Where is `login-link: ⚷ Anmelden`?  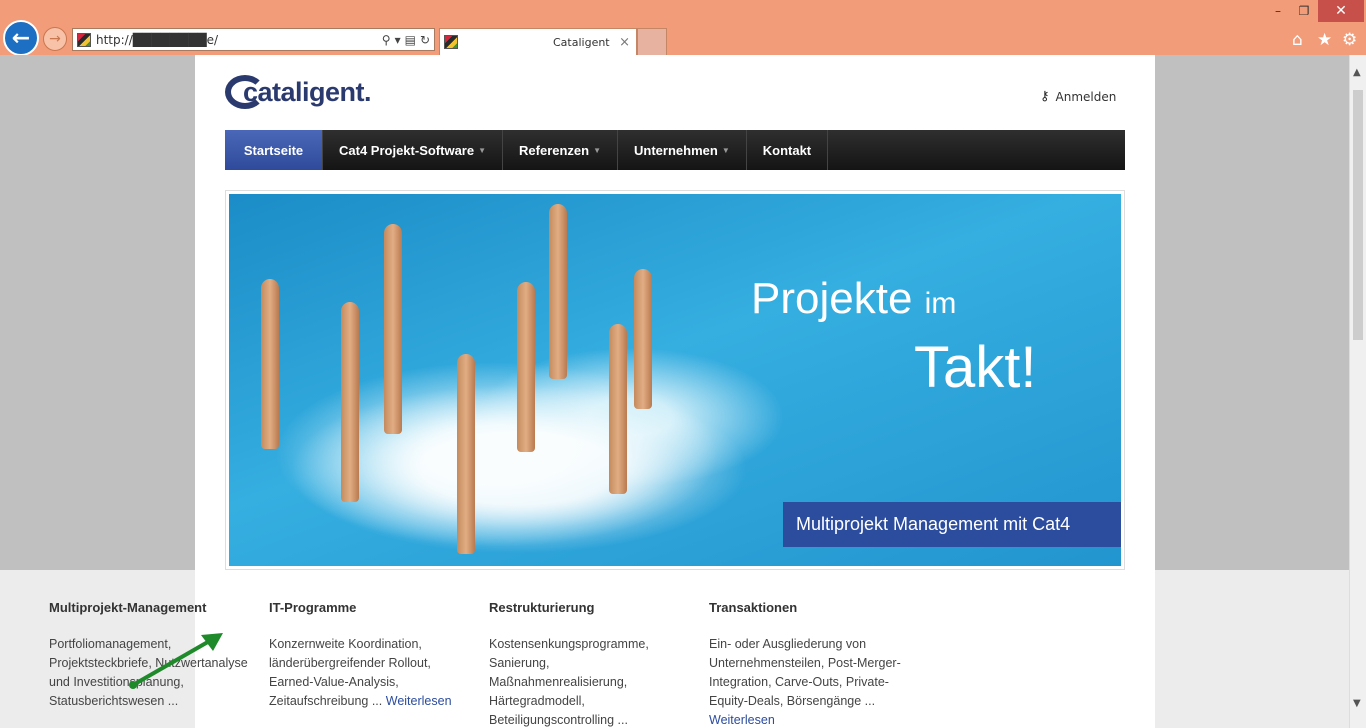
login-link: ⚷ Anmelden is located at coordinates (1078, 96).